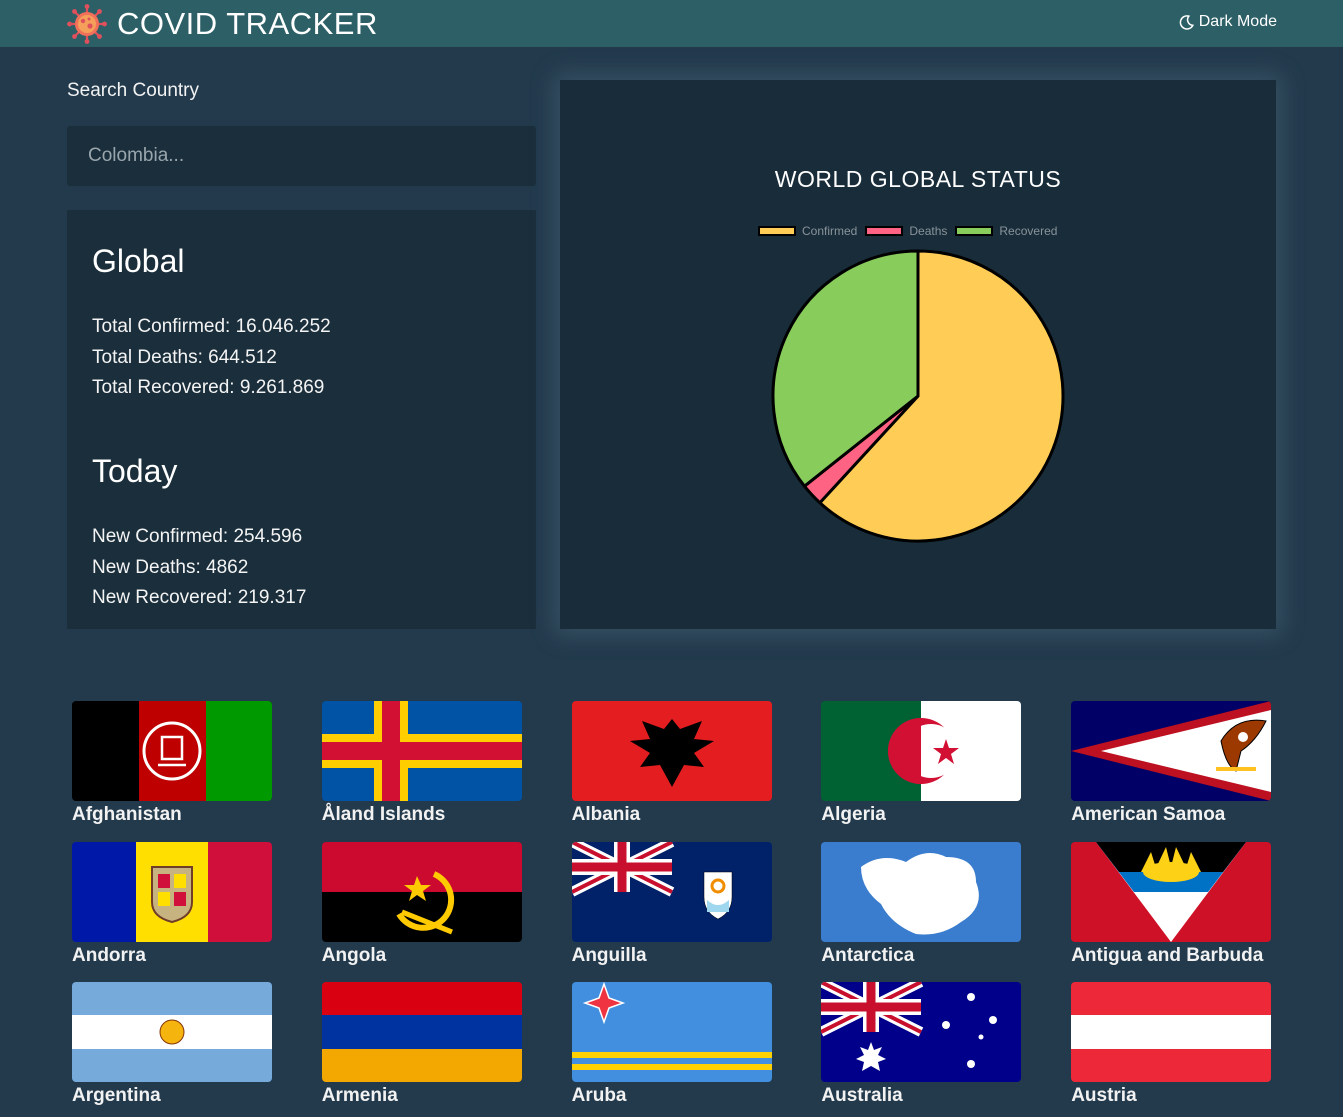 The height and width of the screenshot is (1117, 1343). I want to click on country-card: Åland Islands, so click(421, 763).